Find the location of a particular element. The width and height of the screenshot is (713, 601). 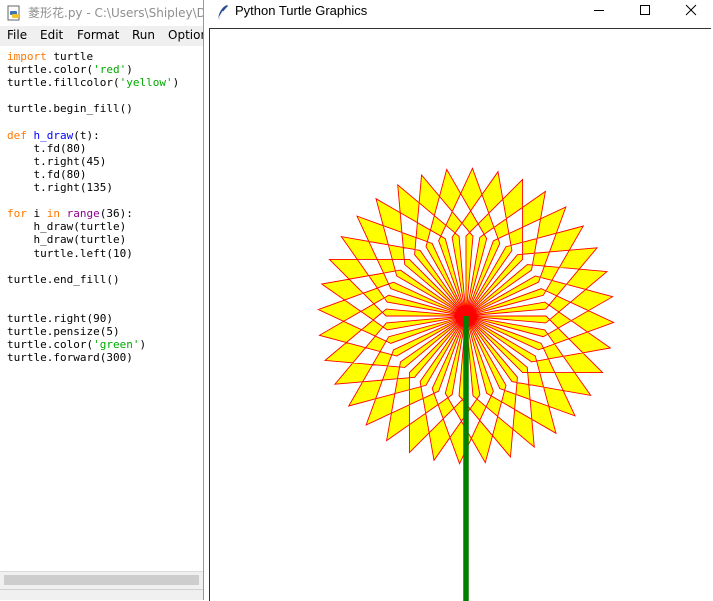

turtle-window-title: Python Turtle Graphics is located at coordinates (301, 10).